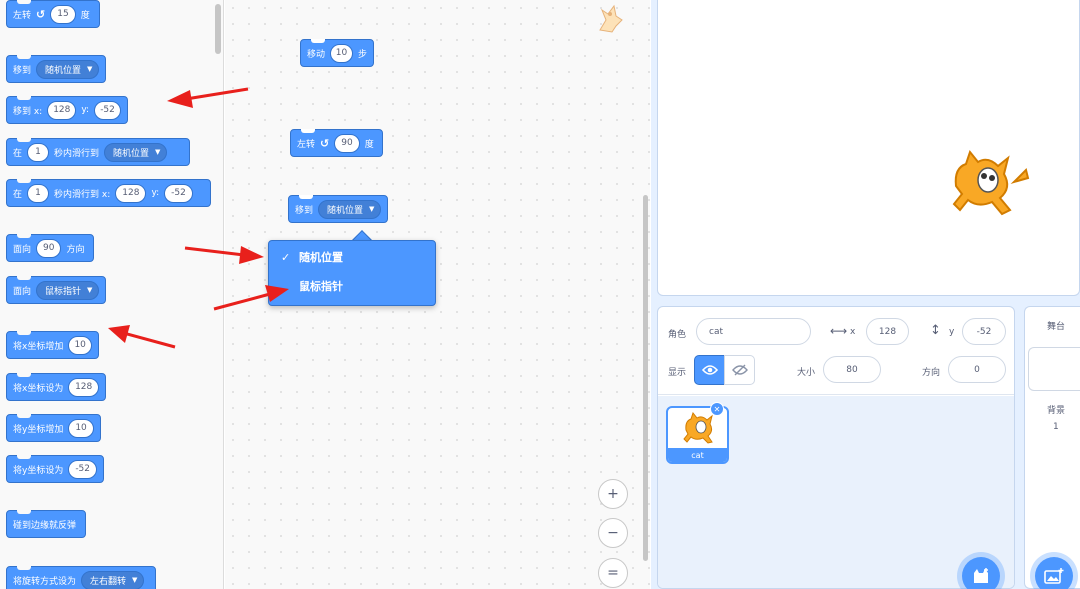 The width and height of the screenshot is (1080, 589). I want to click on block-label: 面向, so click(22, 249).